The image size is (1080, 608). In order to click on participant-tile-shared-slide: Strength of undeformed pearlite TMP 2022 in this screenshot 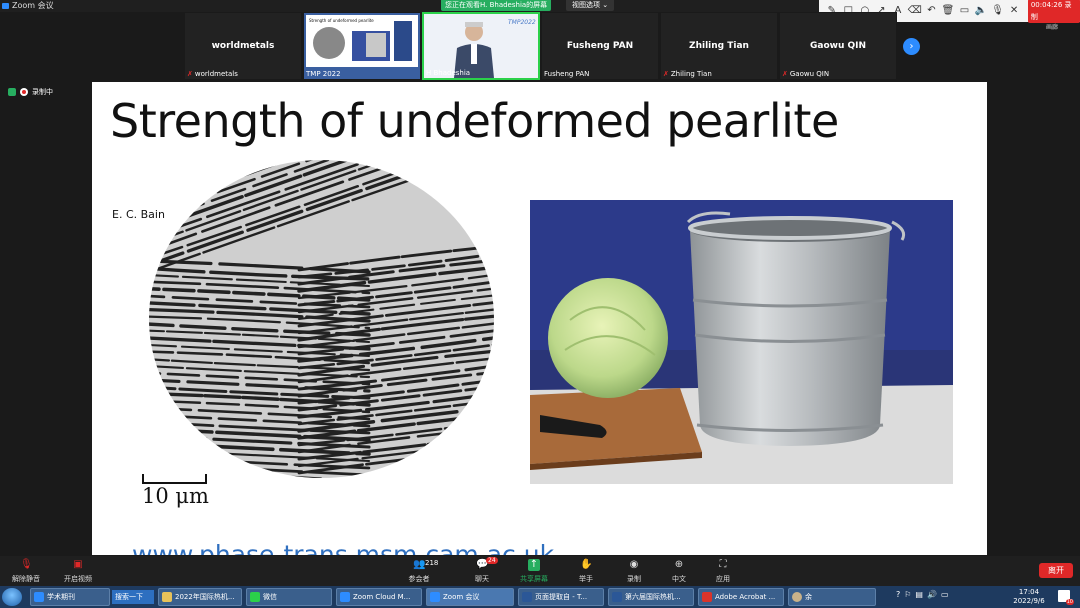, I will do `click(362, 46)`.